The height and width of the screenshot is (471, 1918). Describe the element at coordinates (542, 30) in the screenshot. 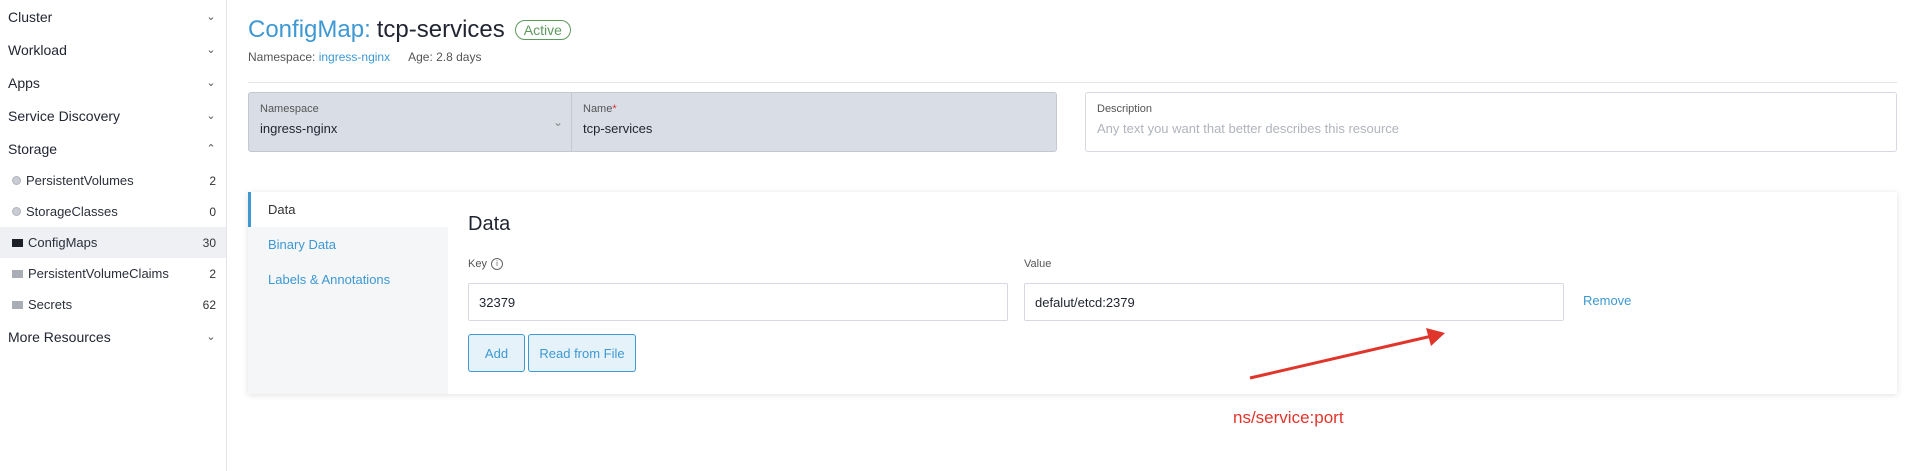

I see `status-badge: Active` at that location.